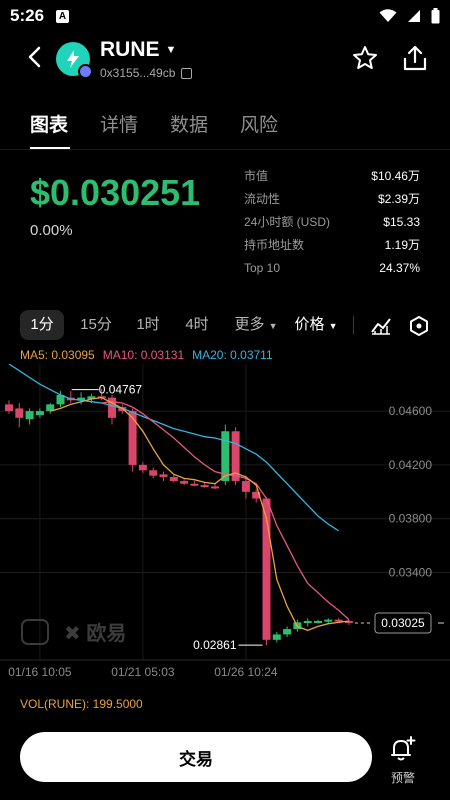  I want to click on battery-icon, so click(435, 16).